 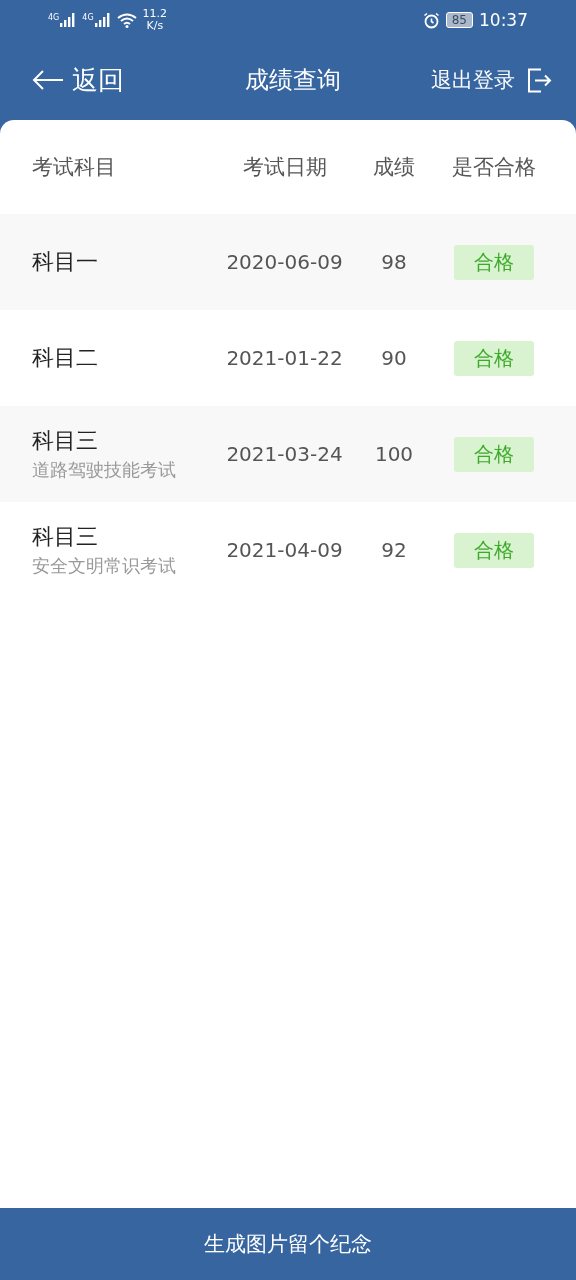 I want to click on wifi-icon, so click(x=126, y=20).